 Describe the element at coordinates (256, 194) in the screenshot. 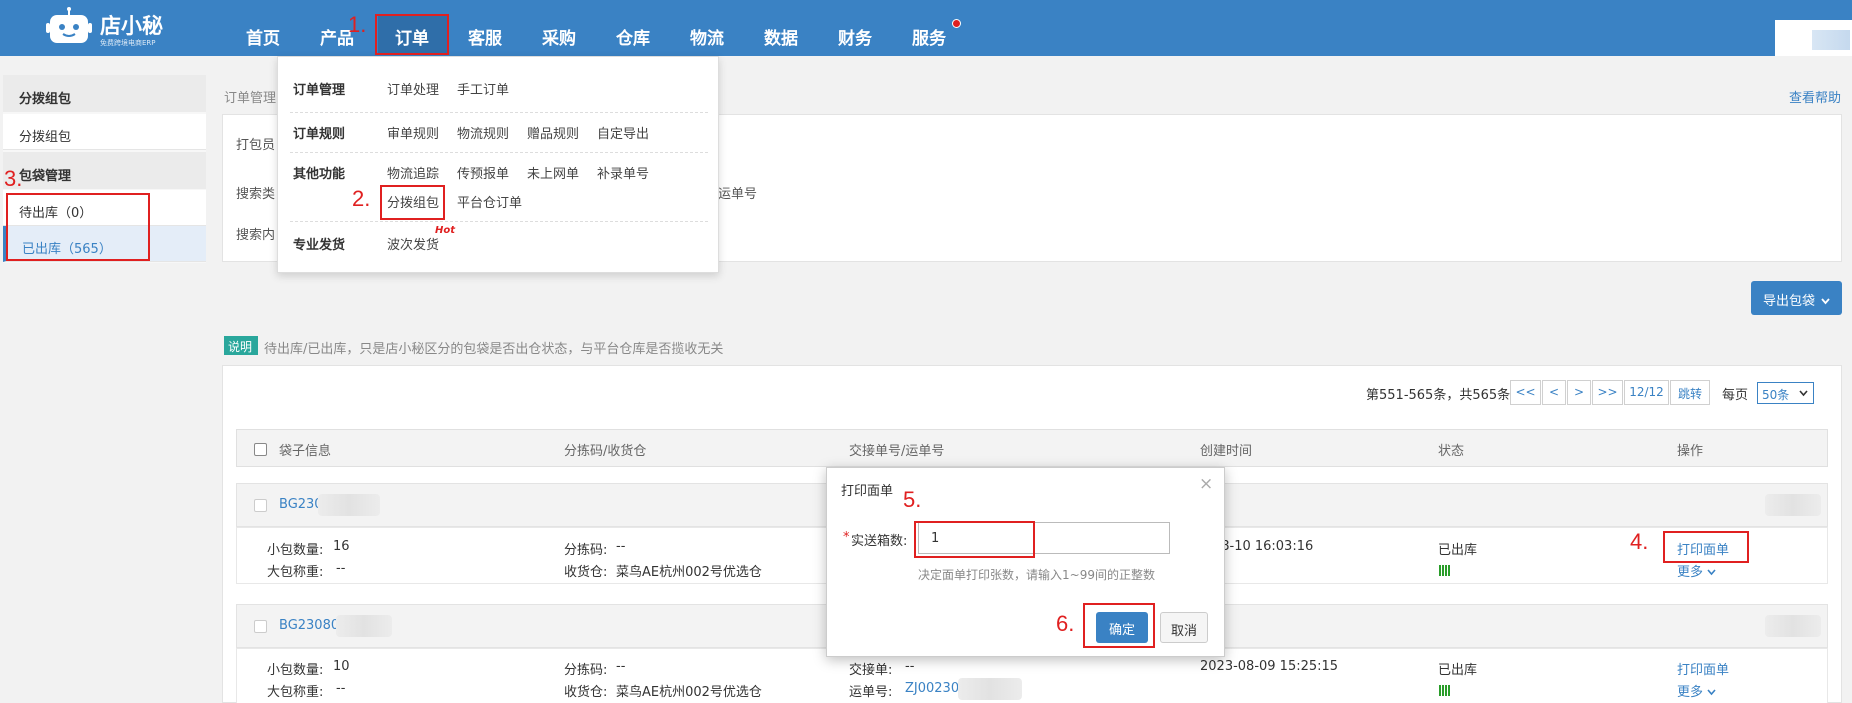

I see `search-type-label: 搜索类` at that location.